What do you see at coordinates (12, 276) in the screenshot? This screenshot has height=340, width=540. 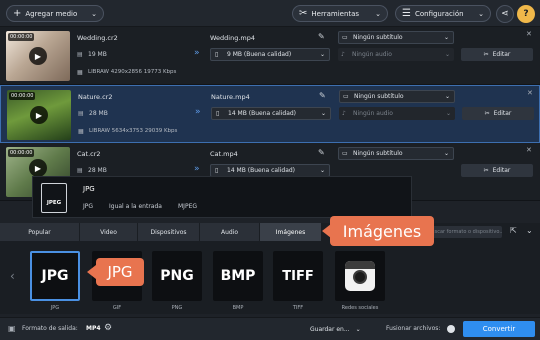 I see `scroll-left-icon: ‹` at bounding box center [12, 276].